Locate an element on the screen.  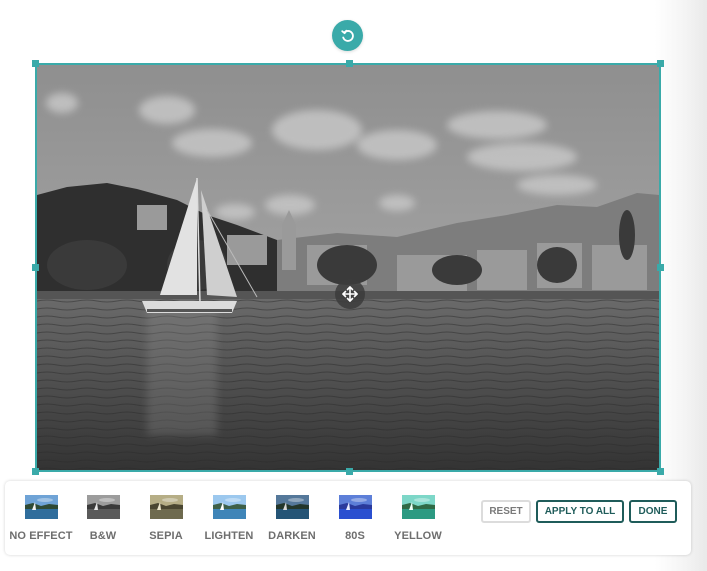
resize-handle-top is located at coordinates (349, 63).